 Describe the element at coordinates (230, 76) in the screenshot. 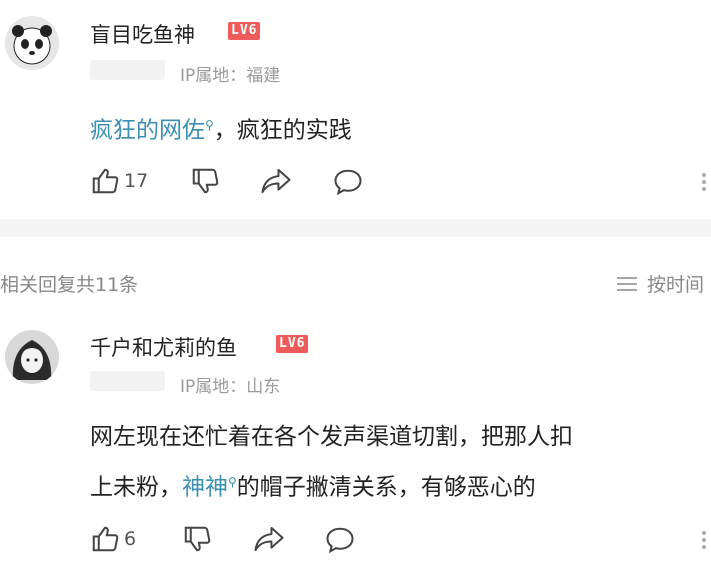

I see `ip-location: IP属地：福建` at that location.